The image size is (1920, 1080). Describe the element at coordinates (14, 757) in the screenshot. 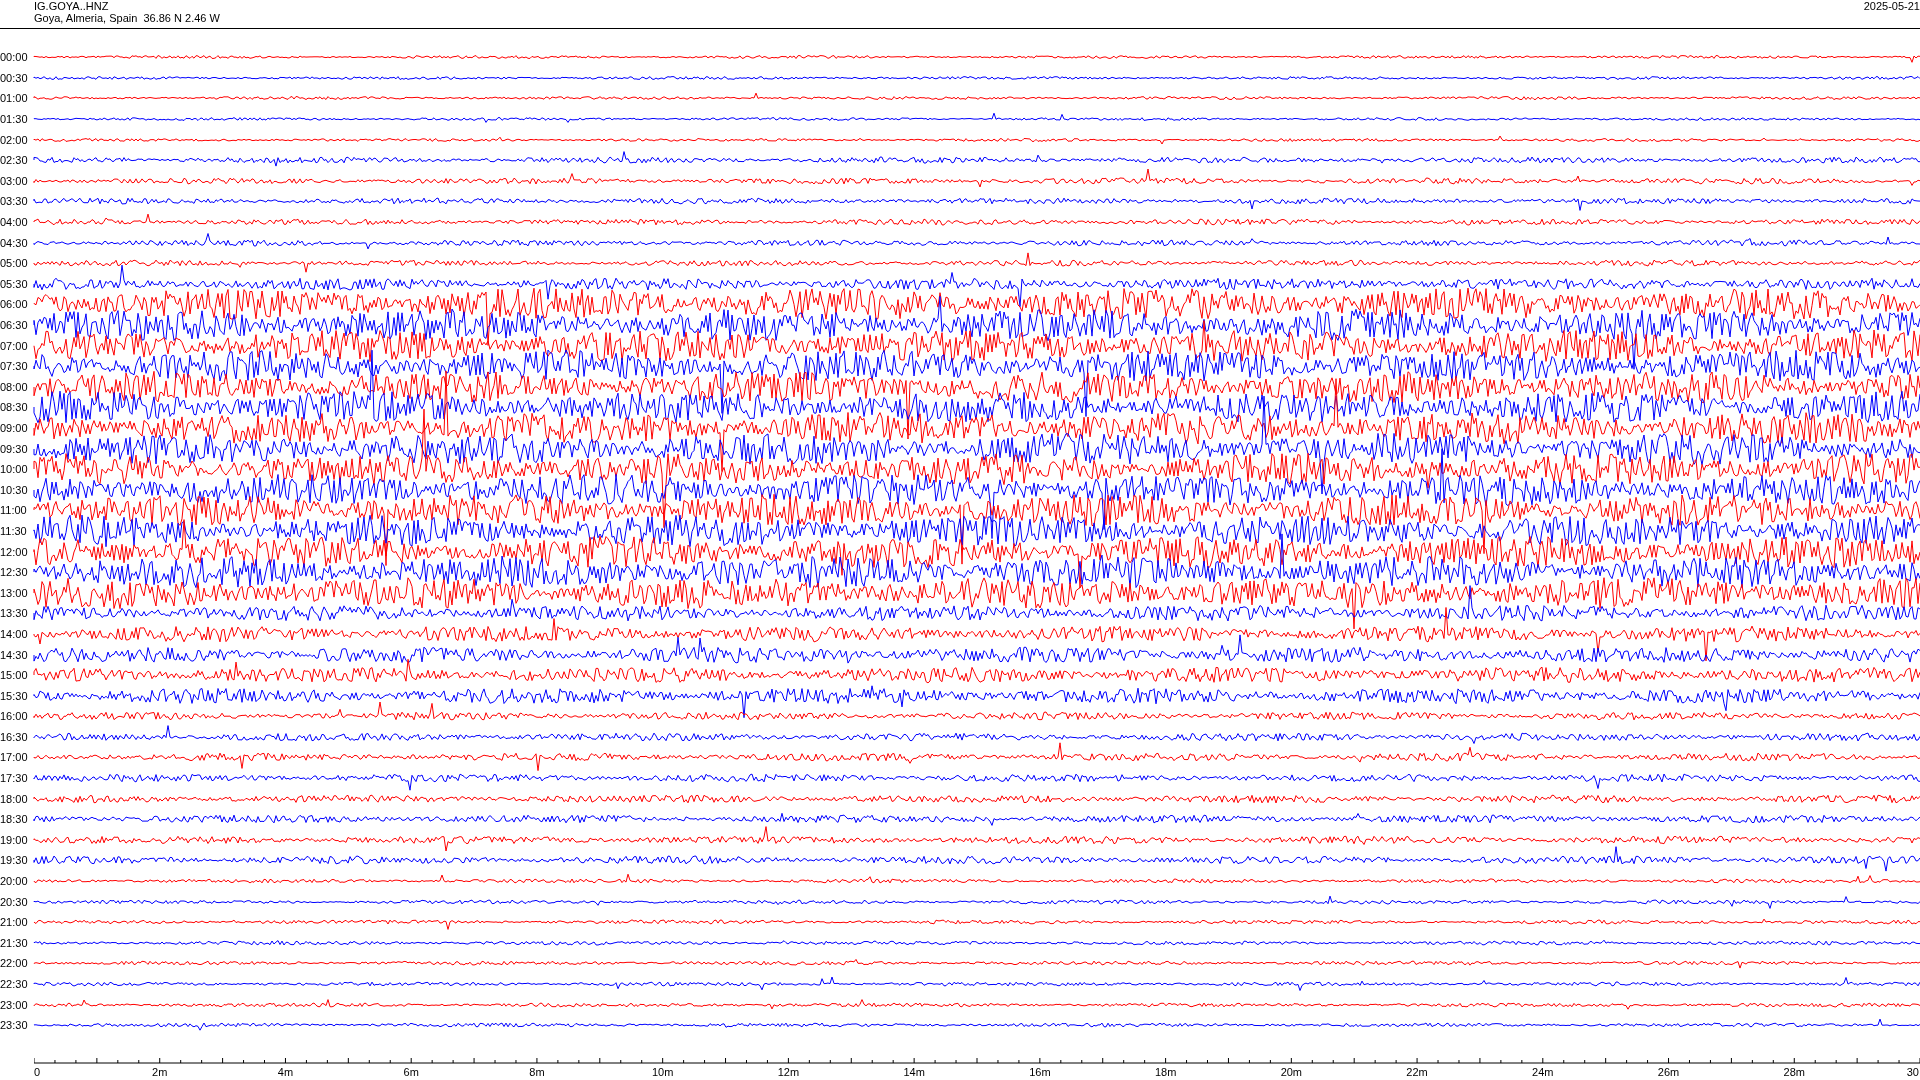

I see `time-label: 17:00` at that location.